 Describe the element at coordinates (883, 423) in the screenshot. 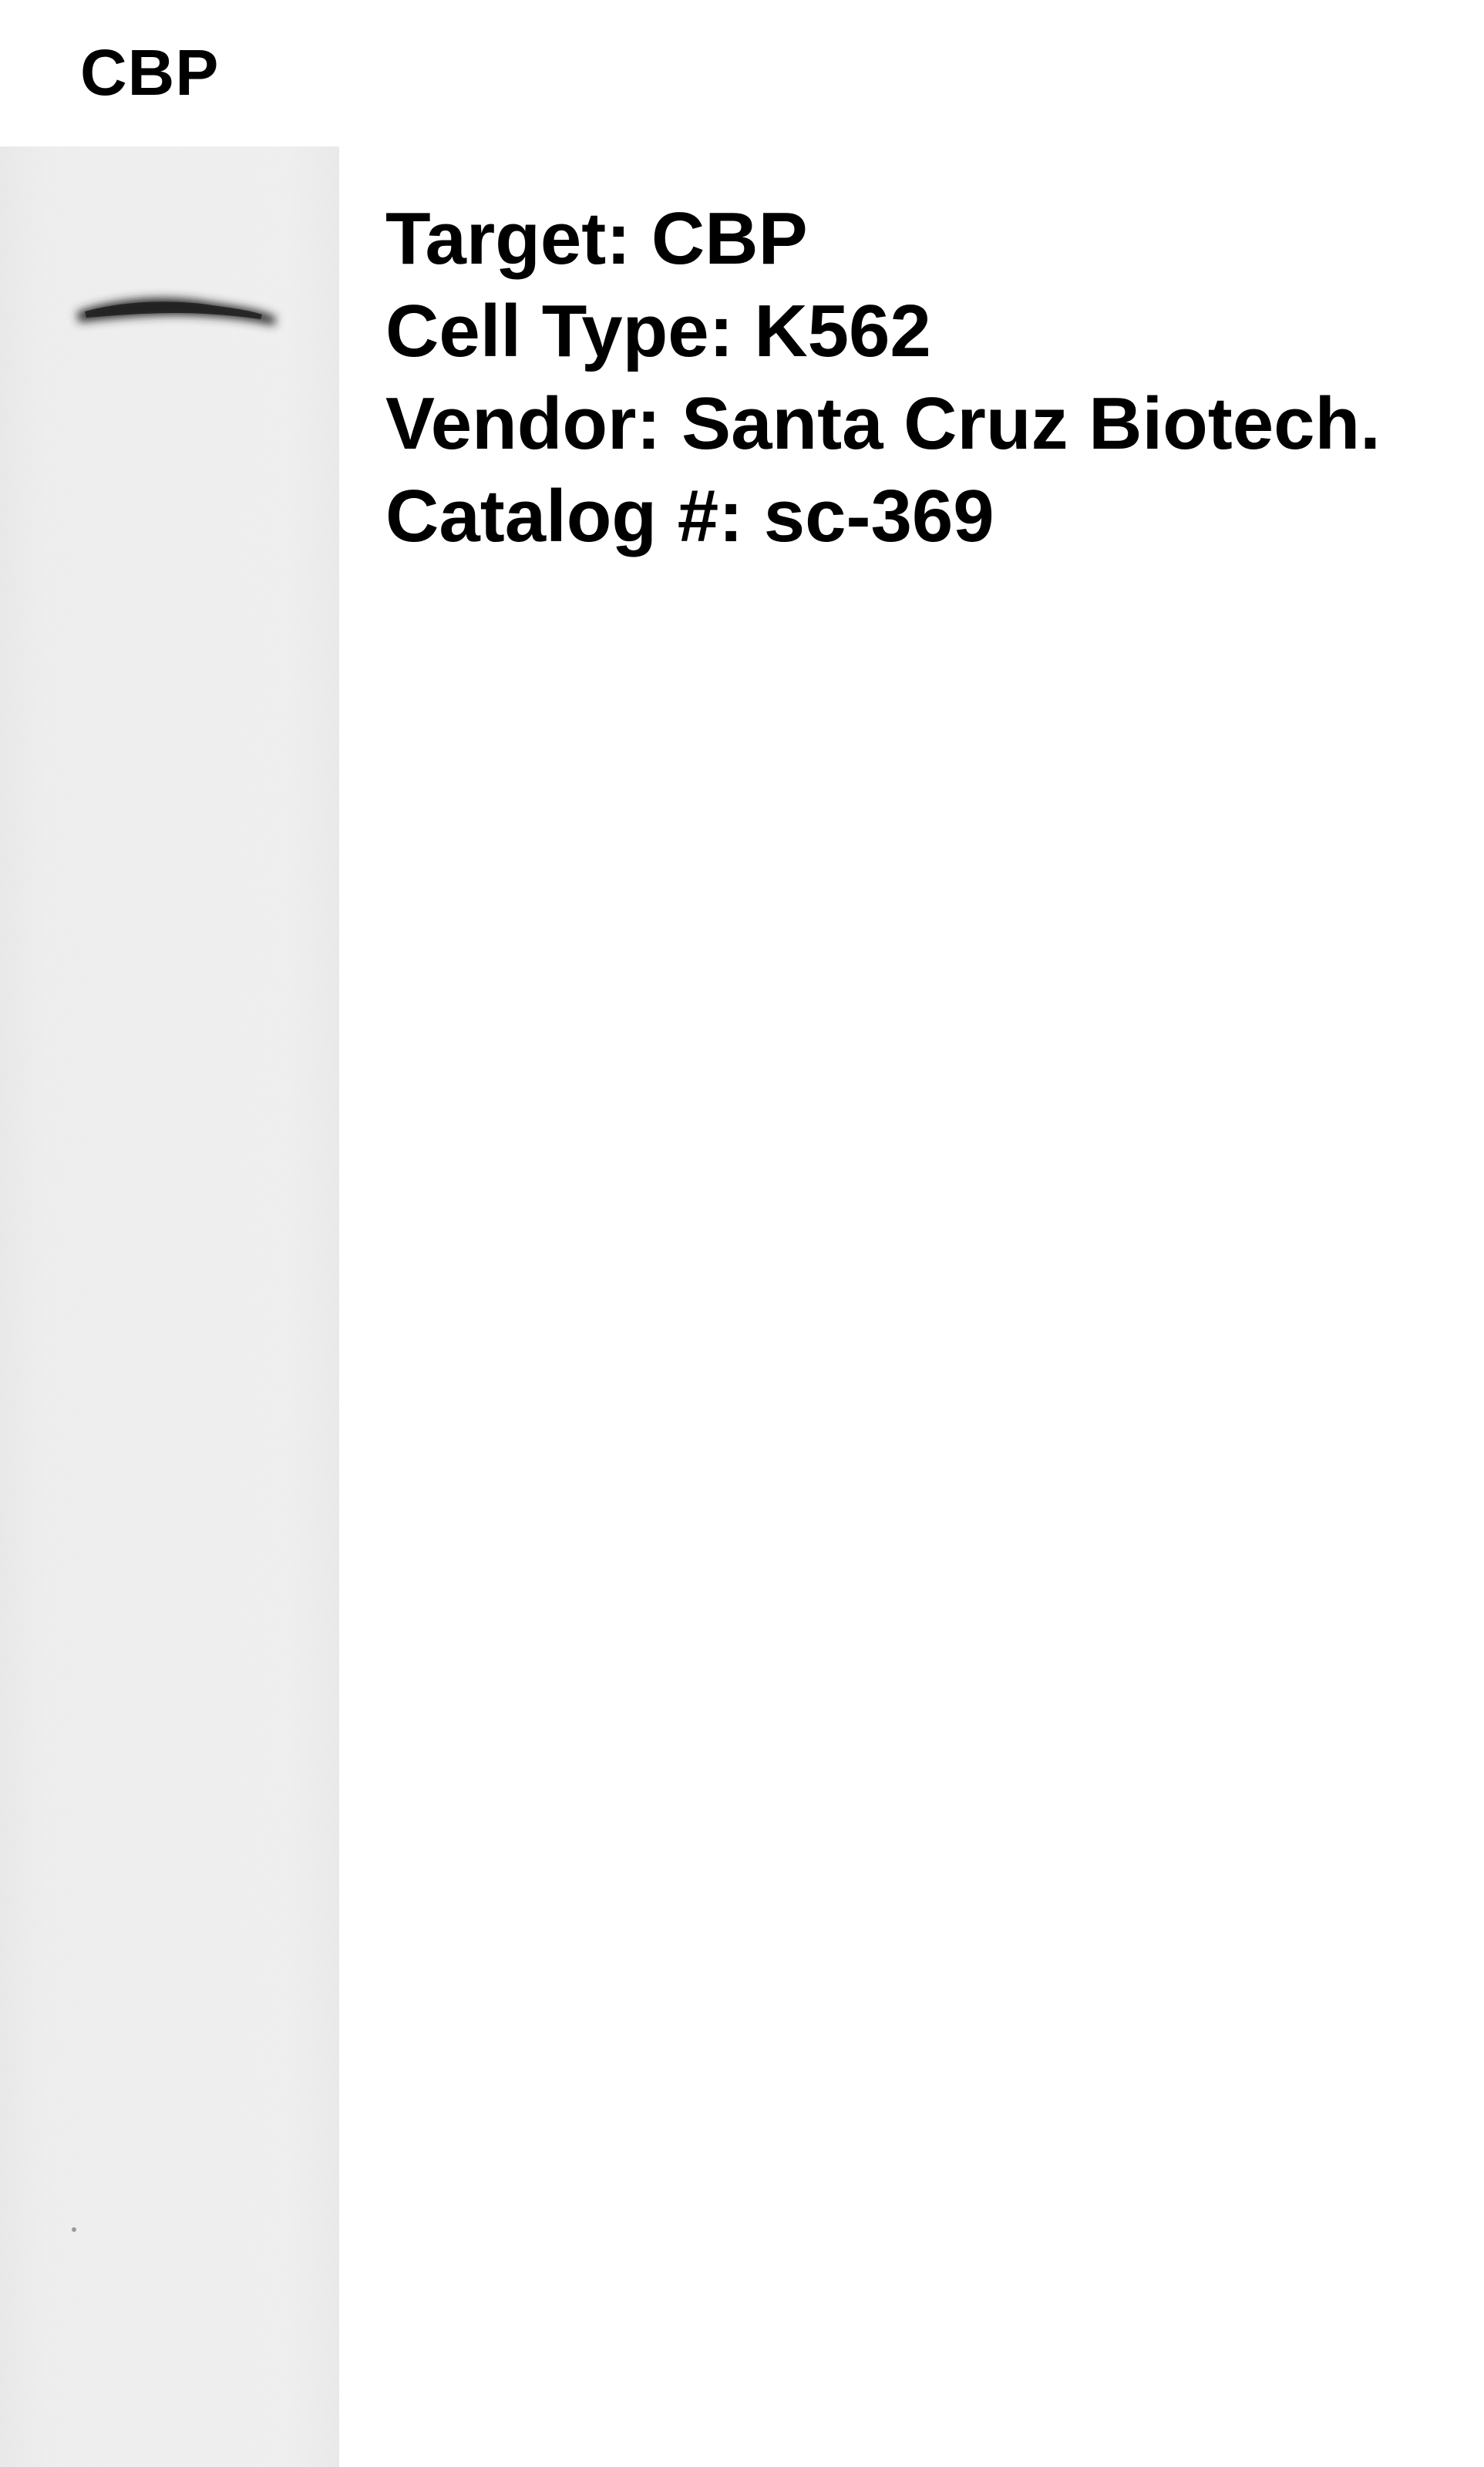

I see `vendor-label: Vendor: Santa Cruz Biotech.` at that location.